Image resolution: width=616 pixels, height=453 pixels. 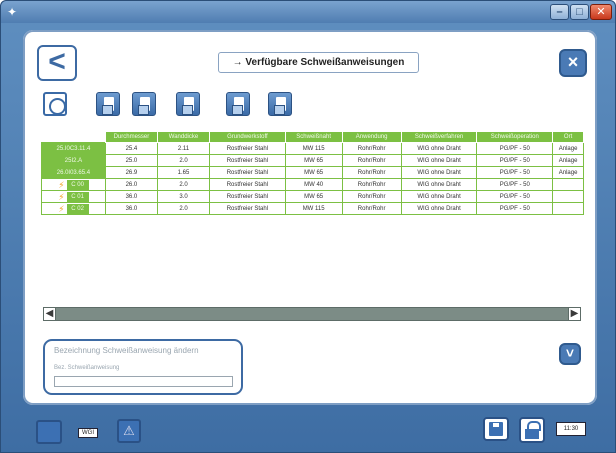 I want to click on table-cell: 26.0, so click(x=131, y=184).